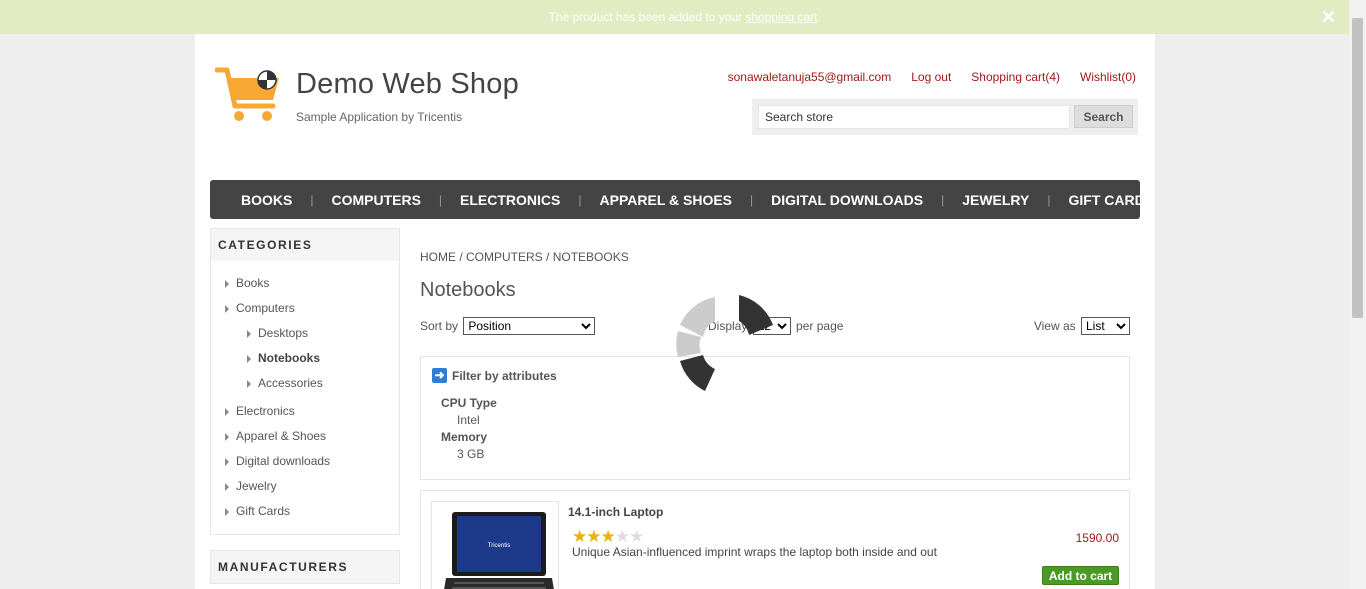 Image resolution: width=1366 pixels, height=589 pixels. Describe the element at coordinates (1108, 77) in the screenshot. I see `wishlist-link: Wishlist(0)` at that location.